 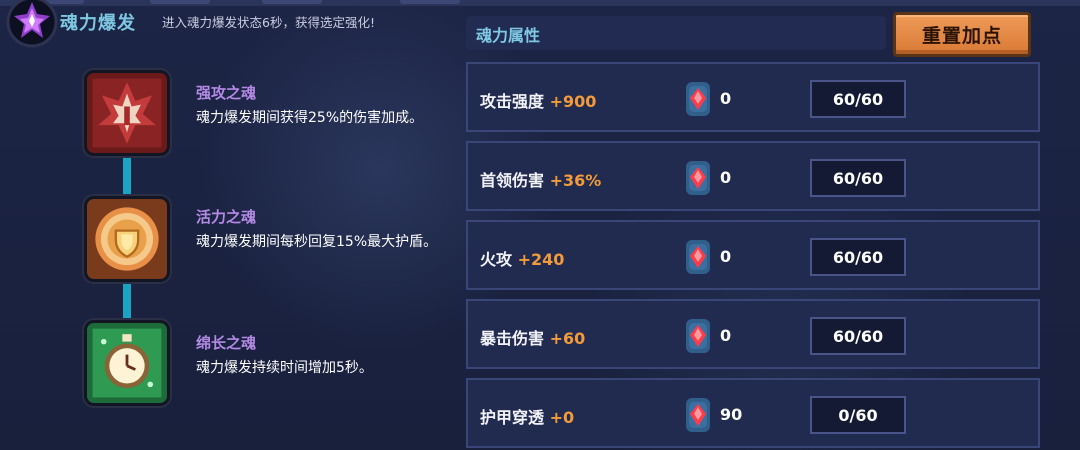 What do you see at coordinates (962, 34) in the screenshot?
I see `reset-points-button: 重置加点` at bounding box center [962, 34].